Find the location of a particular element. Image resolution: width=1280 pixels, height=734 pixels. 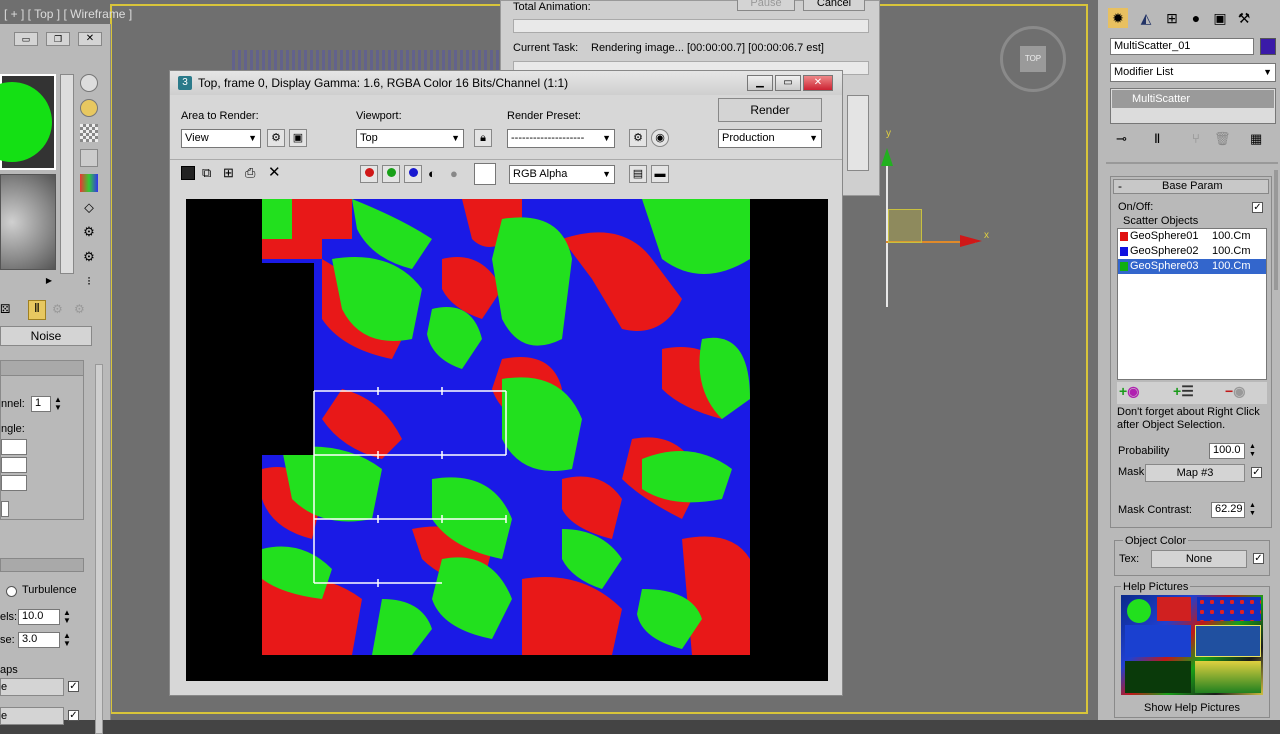

show-help-pictures-button: Show Help Pictures is located at coordinates (1192, 708).